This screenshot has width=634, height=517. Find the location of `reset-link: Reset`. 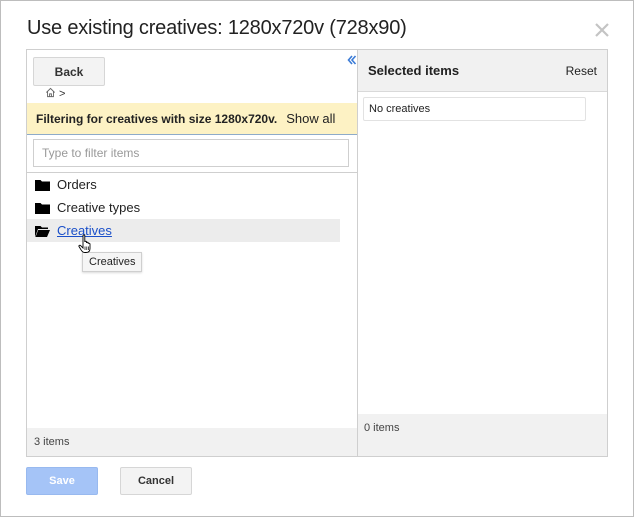

reset-link: Reset is located at coordinates (581, 71).